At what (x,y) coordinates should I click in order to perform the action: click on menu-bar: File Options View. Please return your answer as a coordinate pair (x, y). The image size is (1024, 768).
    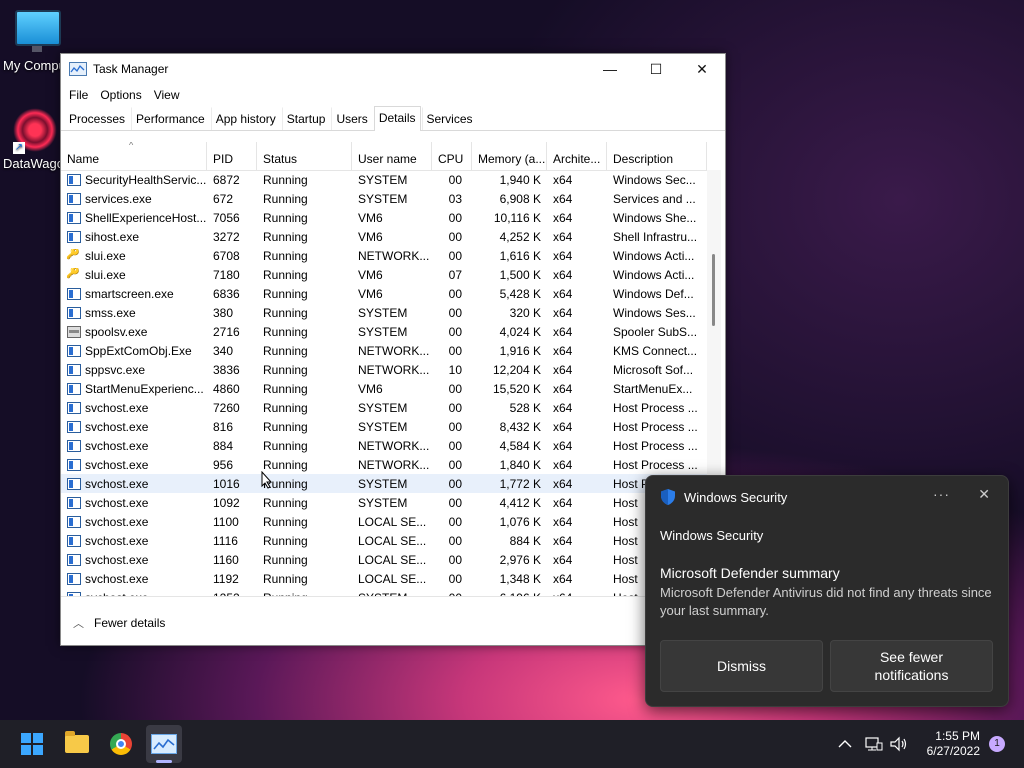
    Looking at the image, I should click on (393, 95).